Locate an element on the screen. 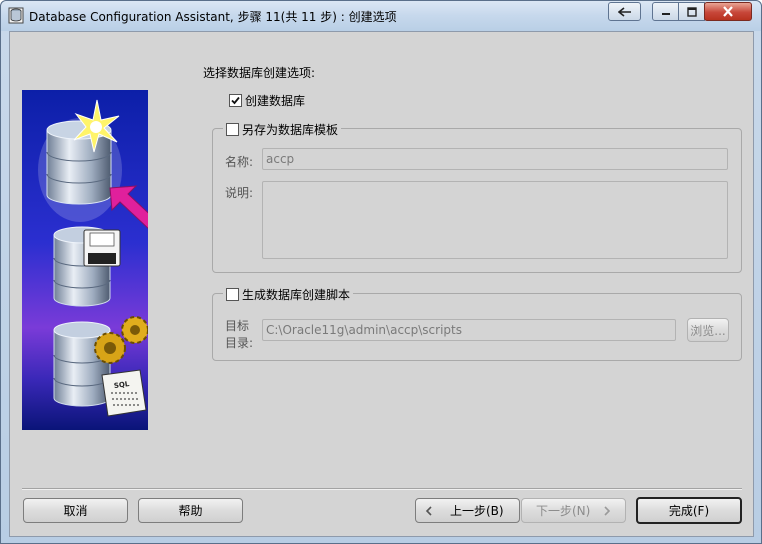  generate-scripts-label: 生成数据库创建脚本 is located at coordinates (296, 295).